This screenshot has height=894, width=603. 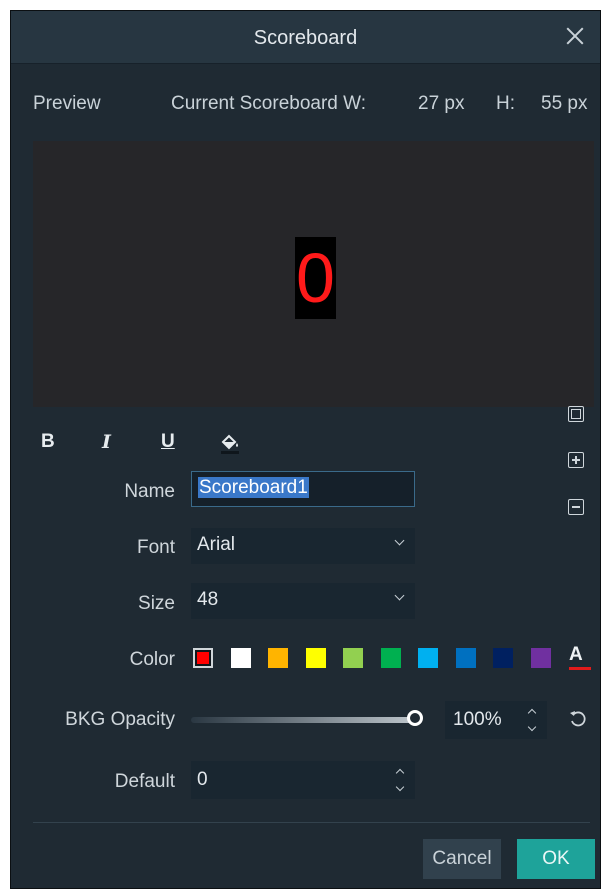 I want to click on slider-handle, so click(x=415, y=718).